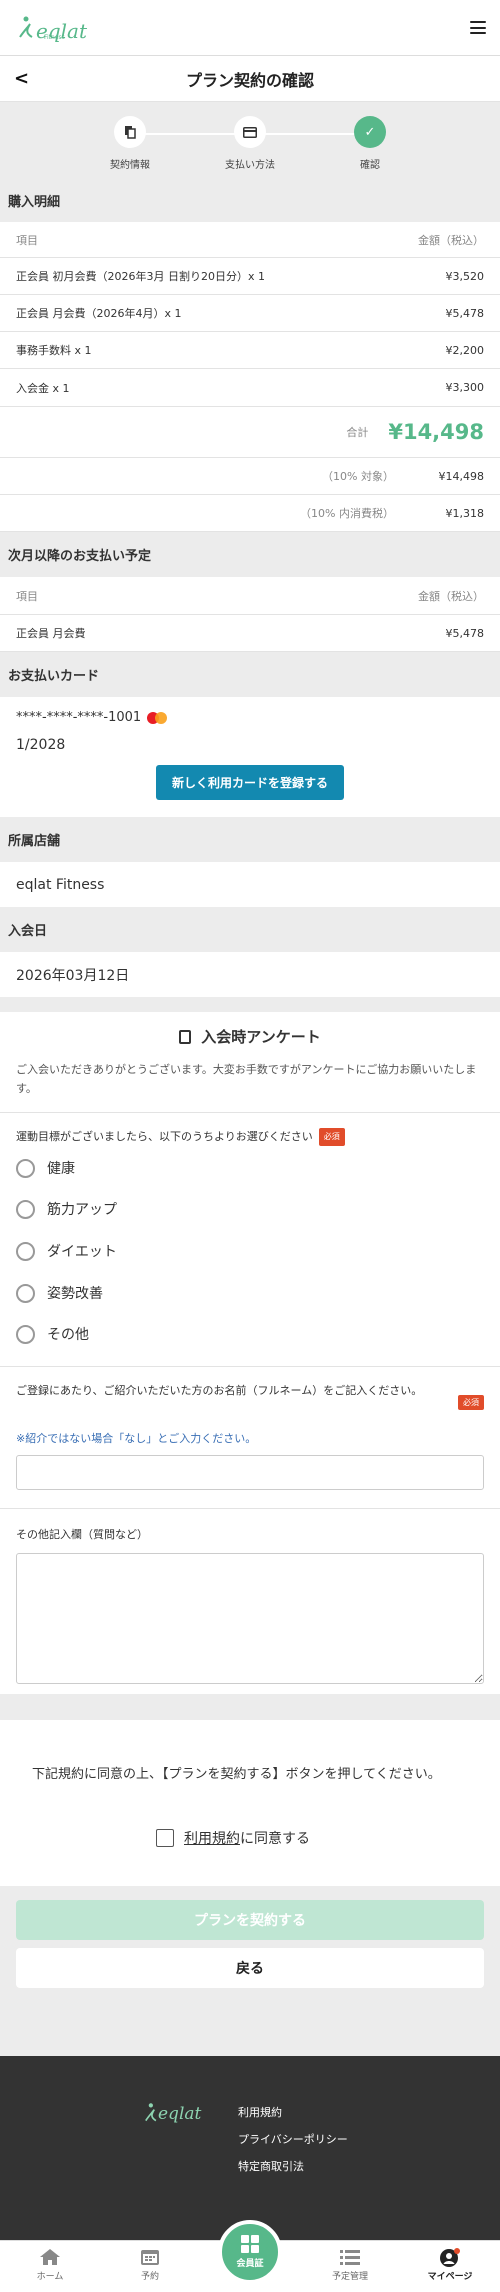  Describe the element at coordinates (43, 388) in the screenshot. I see `item-name: 入会金 x 1` at that location.